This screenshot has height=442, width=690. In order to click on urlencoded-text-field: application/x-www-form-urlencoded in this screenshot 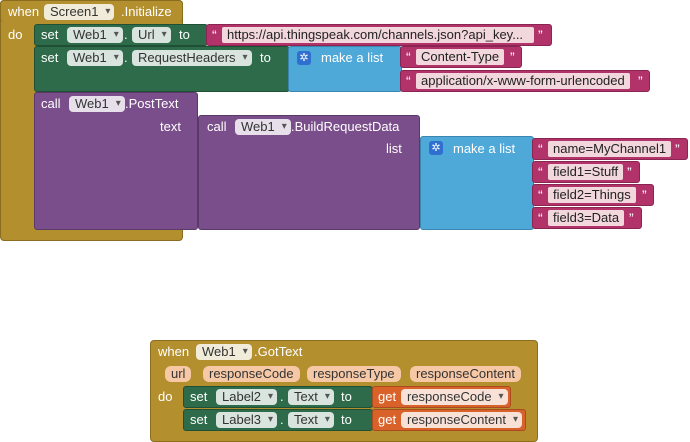, I will do `click(523, 81)`.